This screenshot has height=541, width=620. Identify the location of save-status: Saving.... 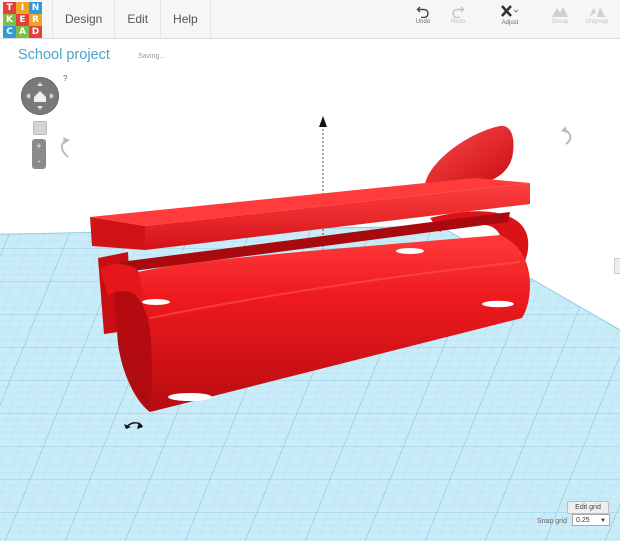
(152, 56).